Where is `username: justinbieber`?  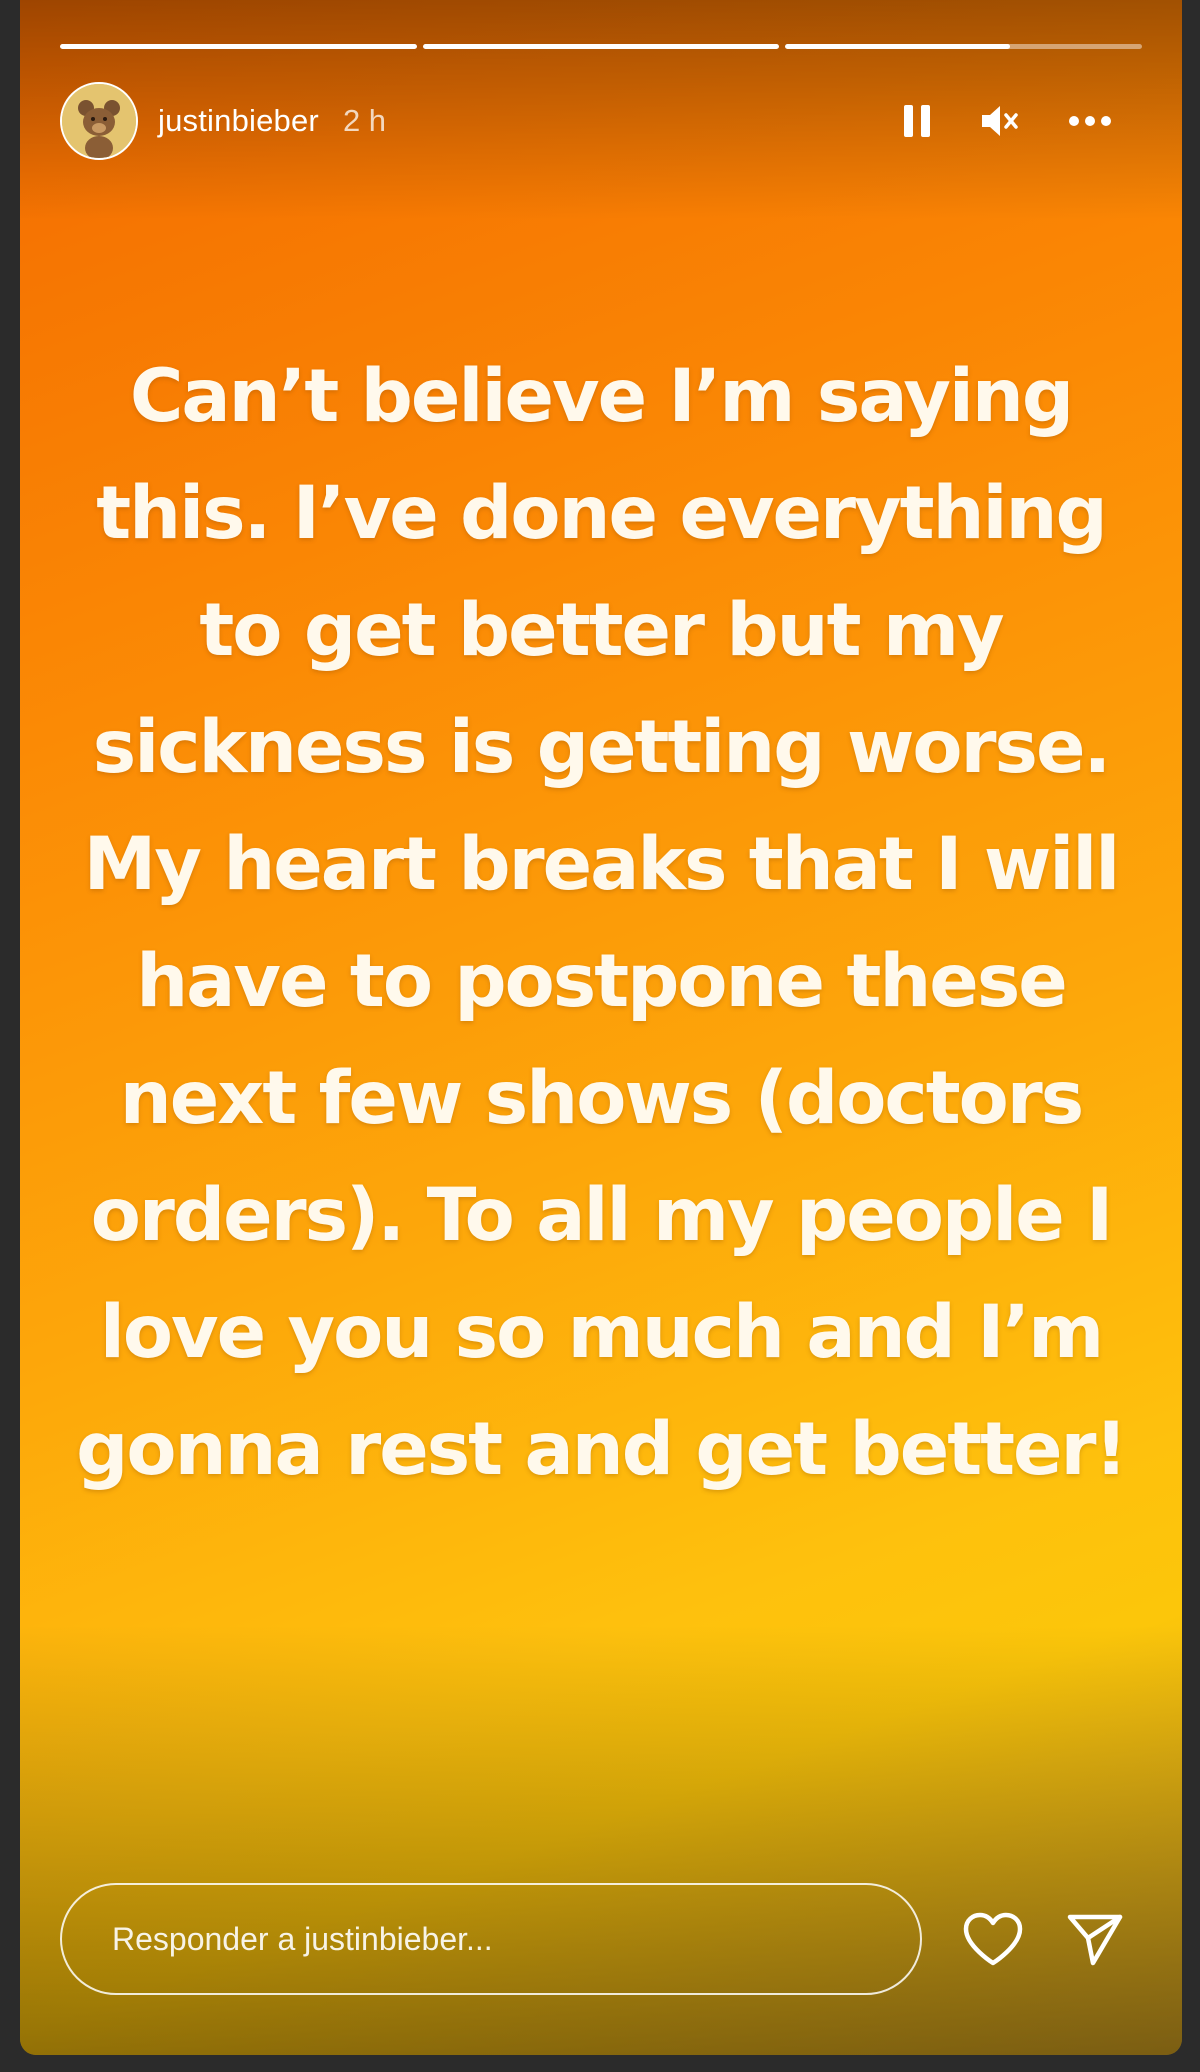
username: justinbieber is located at coordinates (238, 121).